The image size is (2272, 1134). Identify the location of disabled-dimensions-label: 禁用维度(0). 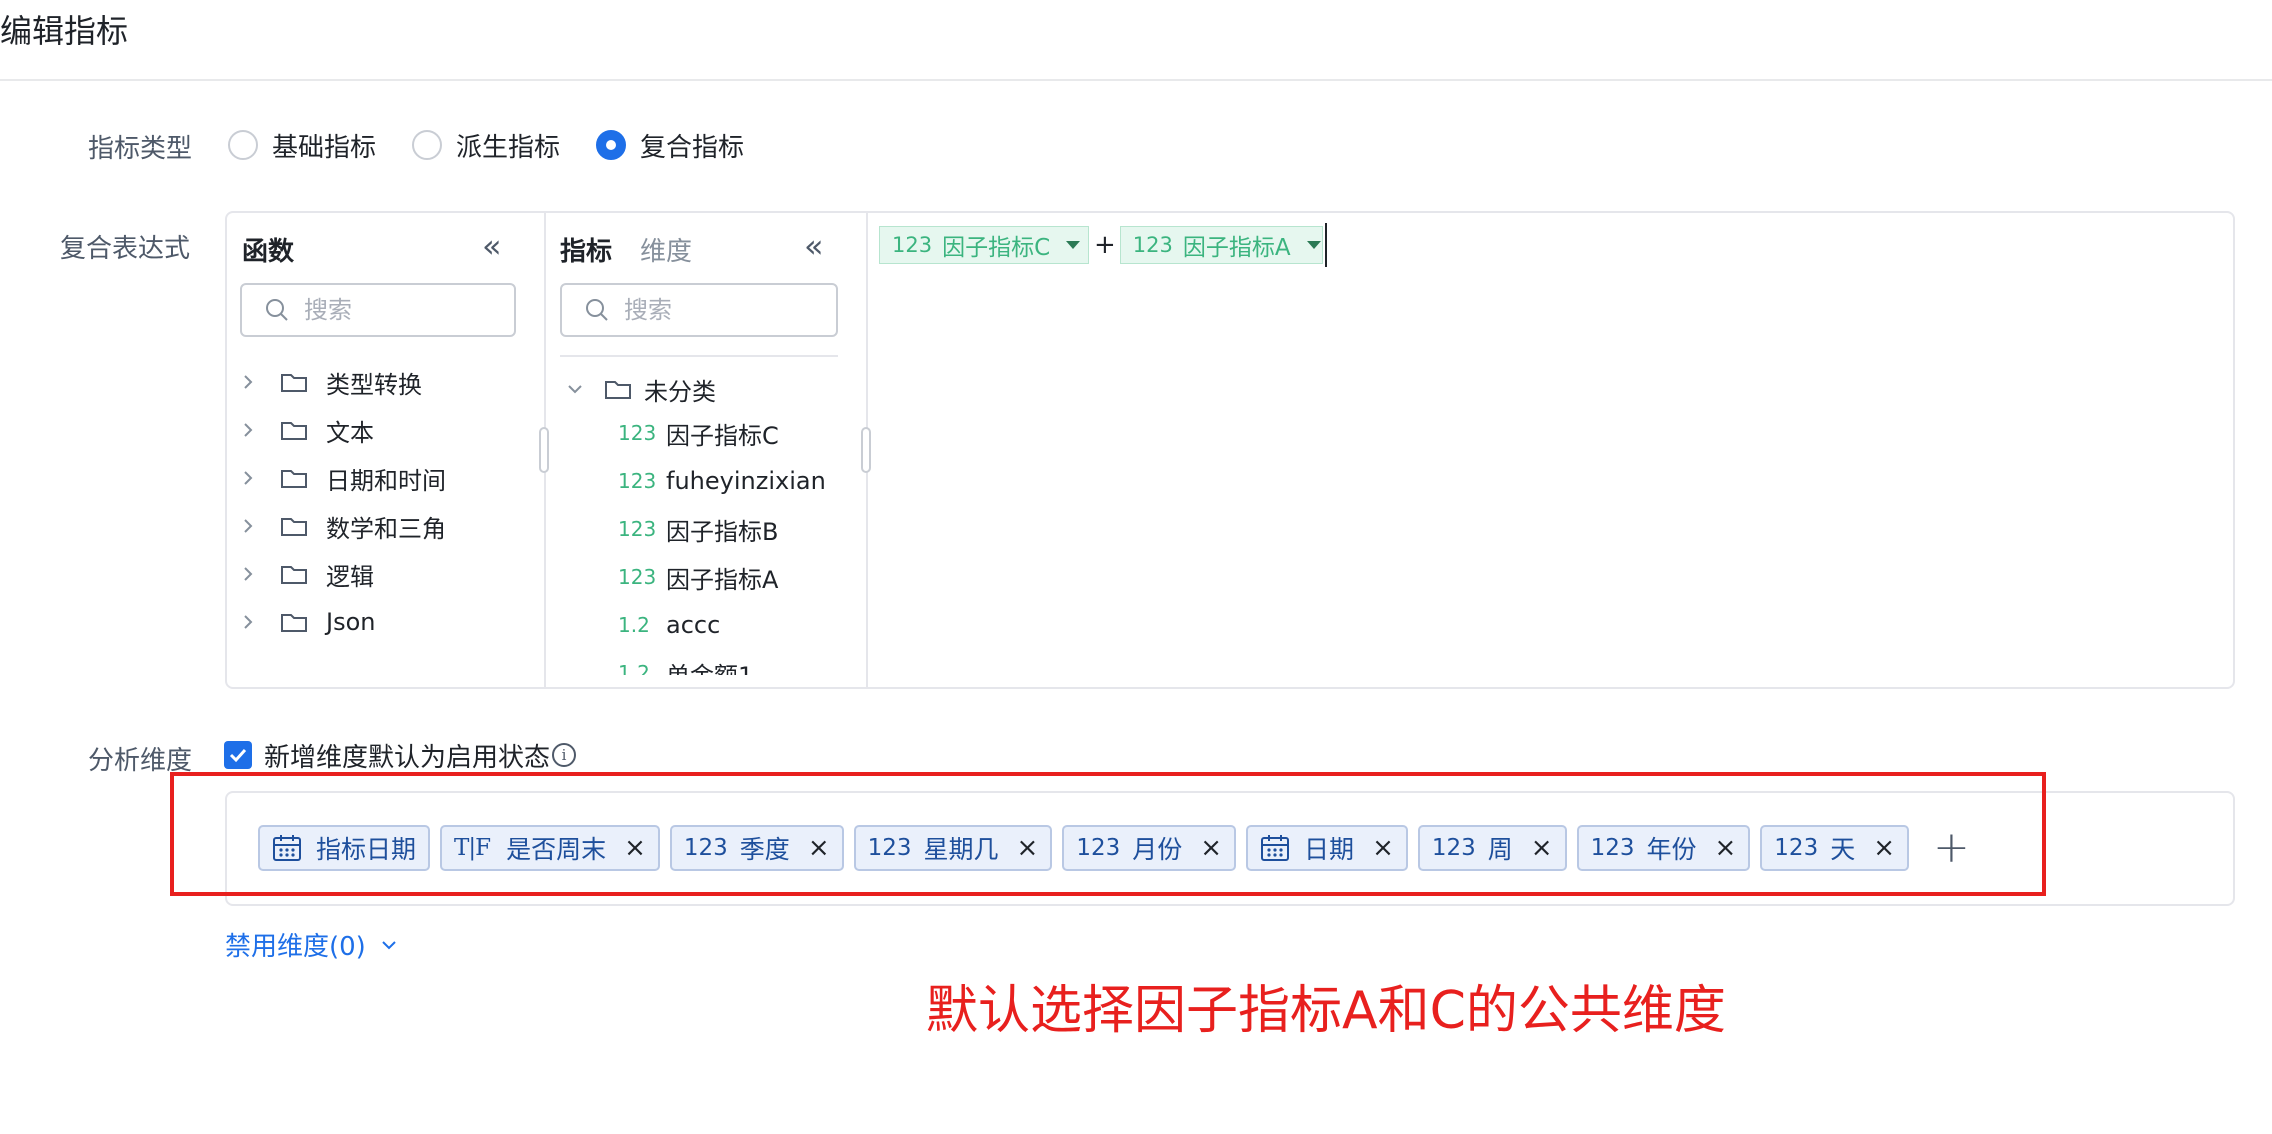
(295, 947).